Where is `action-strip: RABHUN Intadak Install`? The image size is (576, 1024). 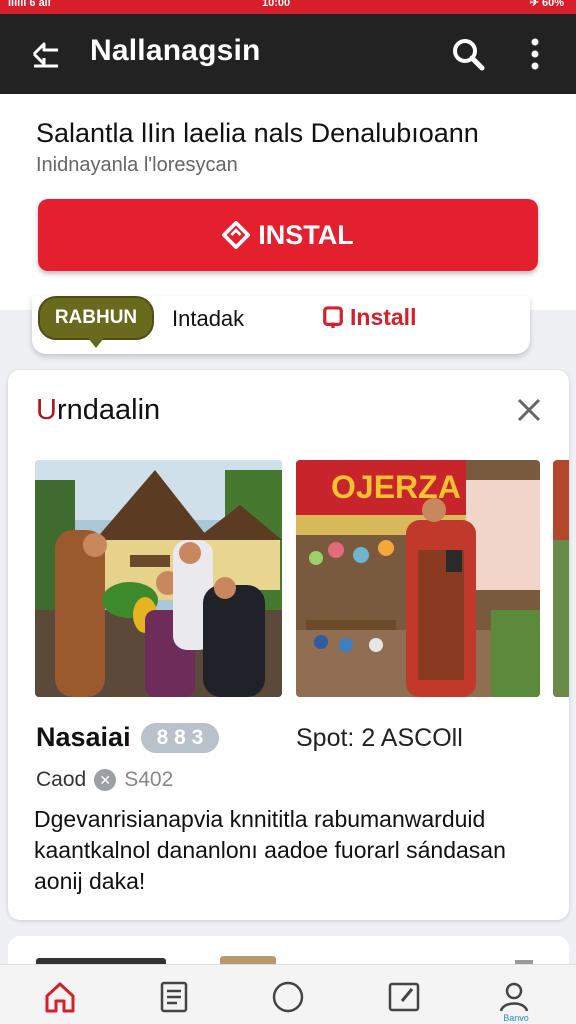 action-strip: RABHUN Intadak Install is located at coordinates (281, 325).